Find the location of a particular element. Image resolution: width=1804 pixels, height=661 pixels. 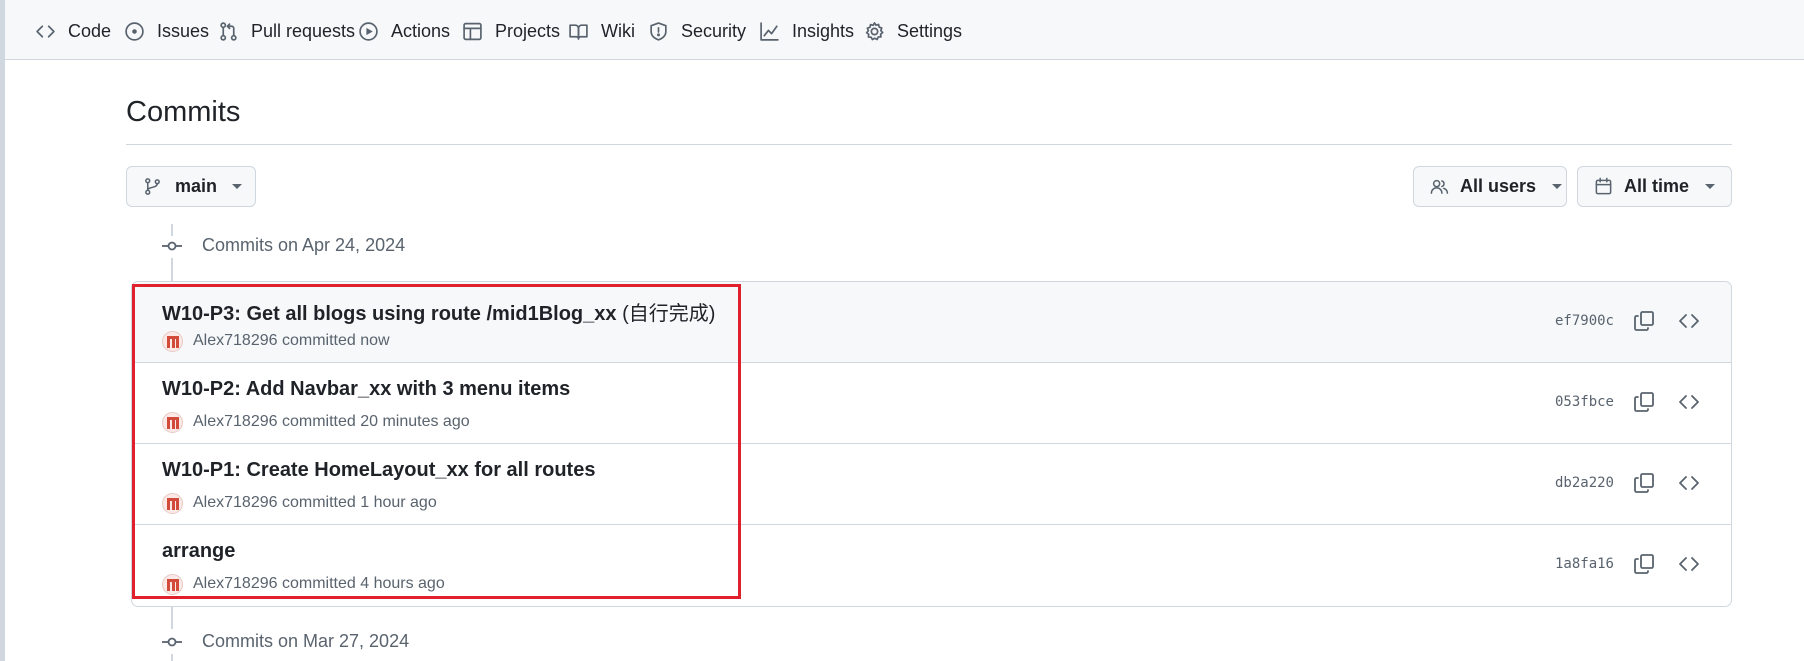

commit-meta: Alex718296 committed 4 hours ago is located at coordinates (303, 584).